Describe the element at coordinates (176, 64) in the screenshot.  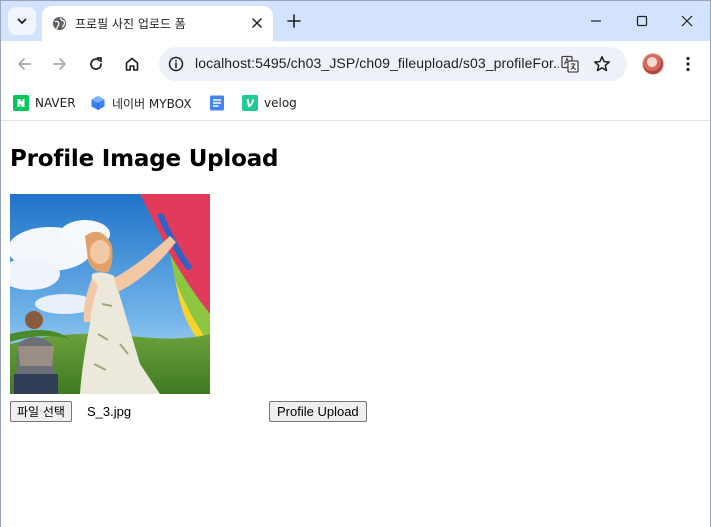
I see `site-info-icon` at that location.